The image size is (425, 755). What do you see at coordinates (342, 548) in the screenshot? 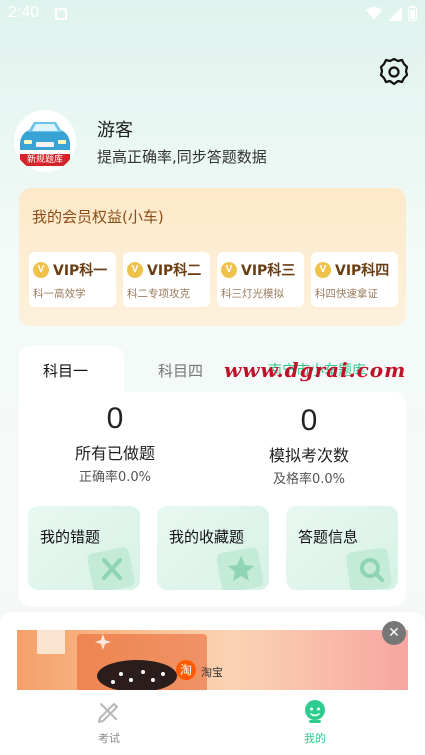
I see `answer-info-button: 答题信息` at bounding box center [342, 548].